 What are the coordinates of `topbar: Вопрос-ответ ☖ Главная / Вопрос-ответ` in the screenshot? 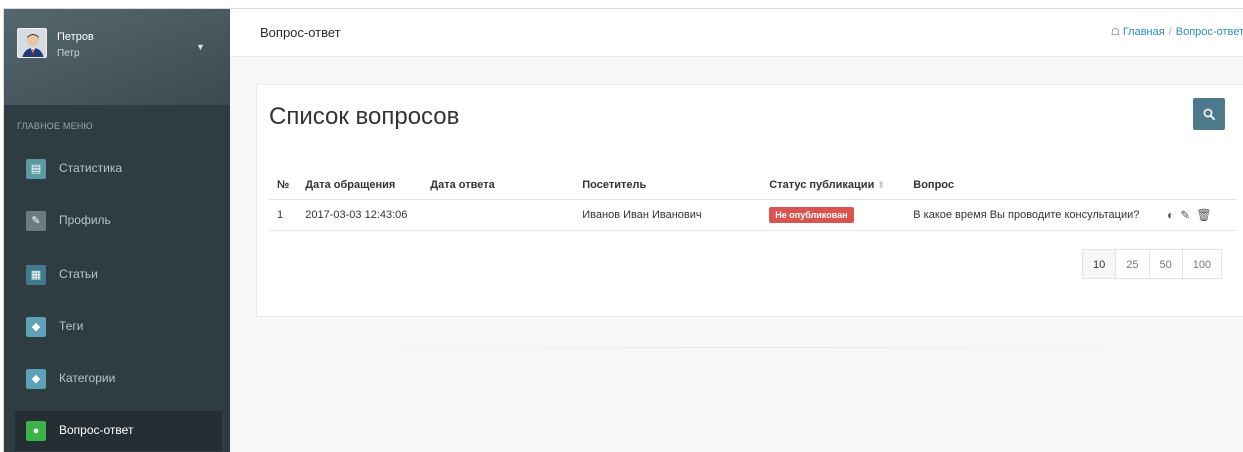 It's located at (736, 33).